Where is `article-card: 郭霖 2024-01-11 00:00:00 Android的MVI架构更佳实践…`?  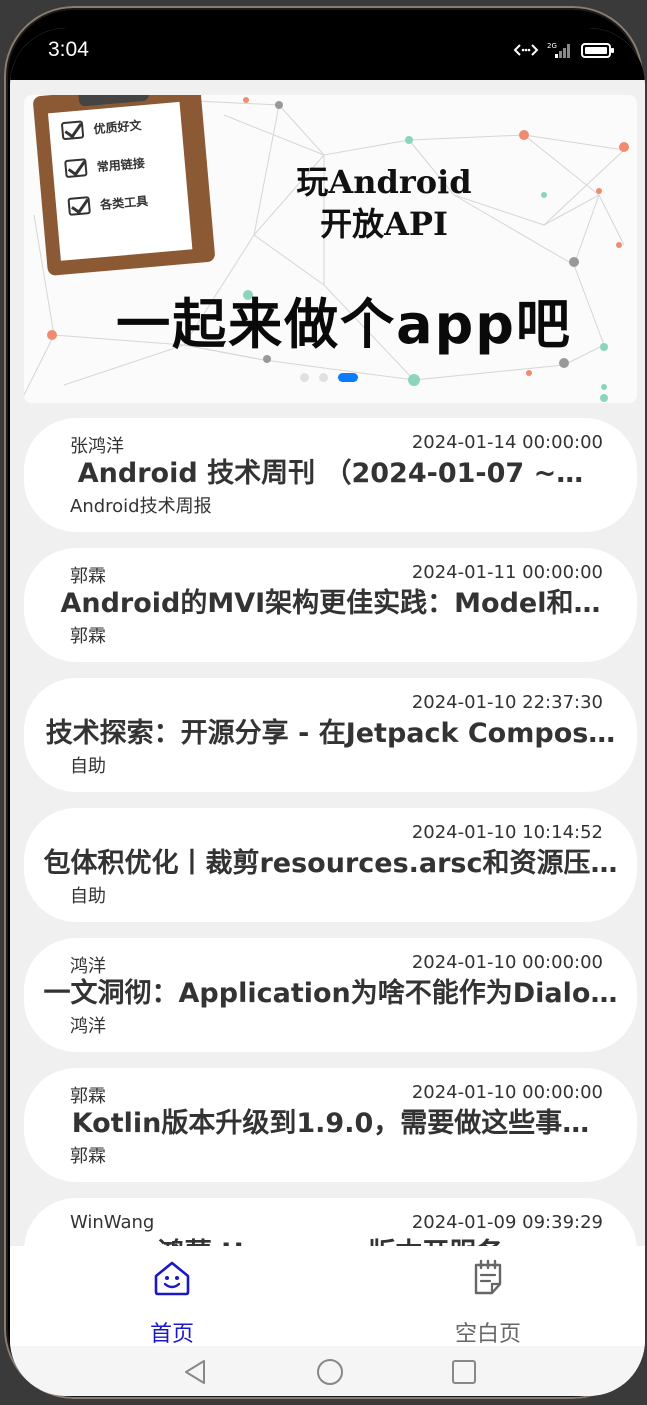
article-card: 郭霖 2024-01-11 00:00:00 Android的MVI架构更佳实践… is located at coordinates (330, 605).